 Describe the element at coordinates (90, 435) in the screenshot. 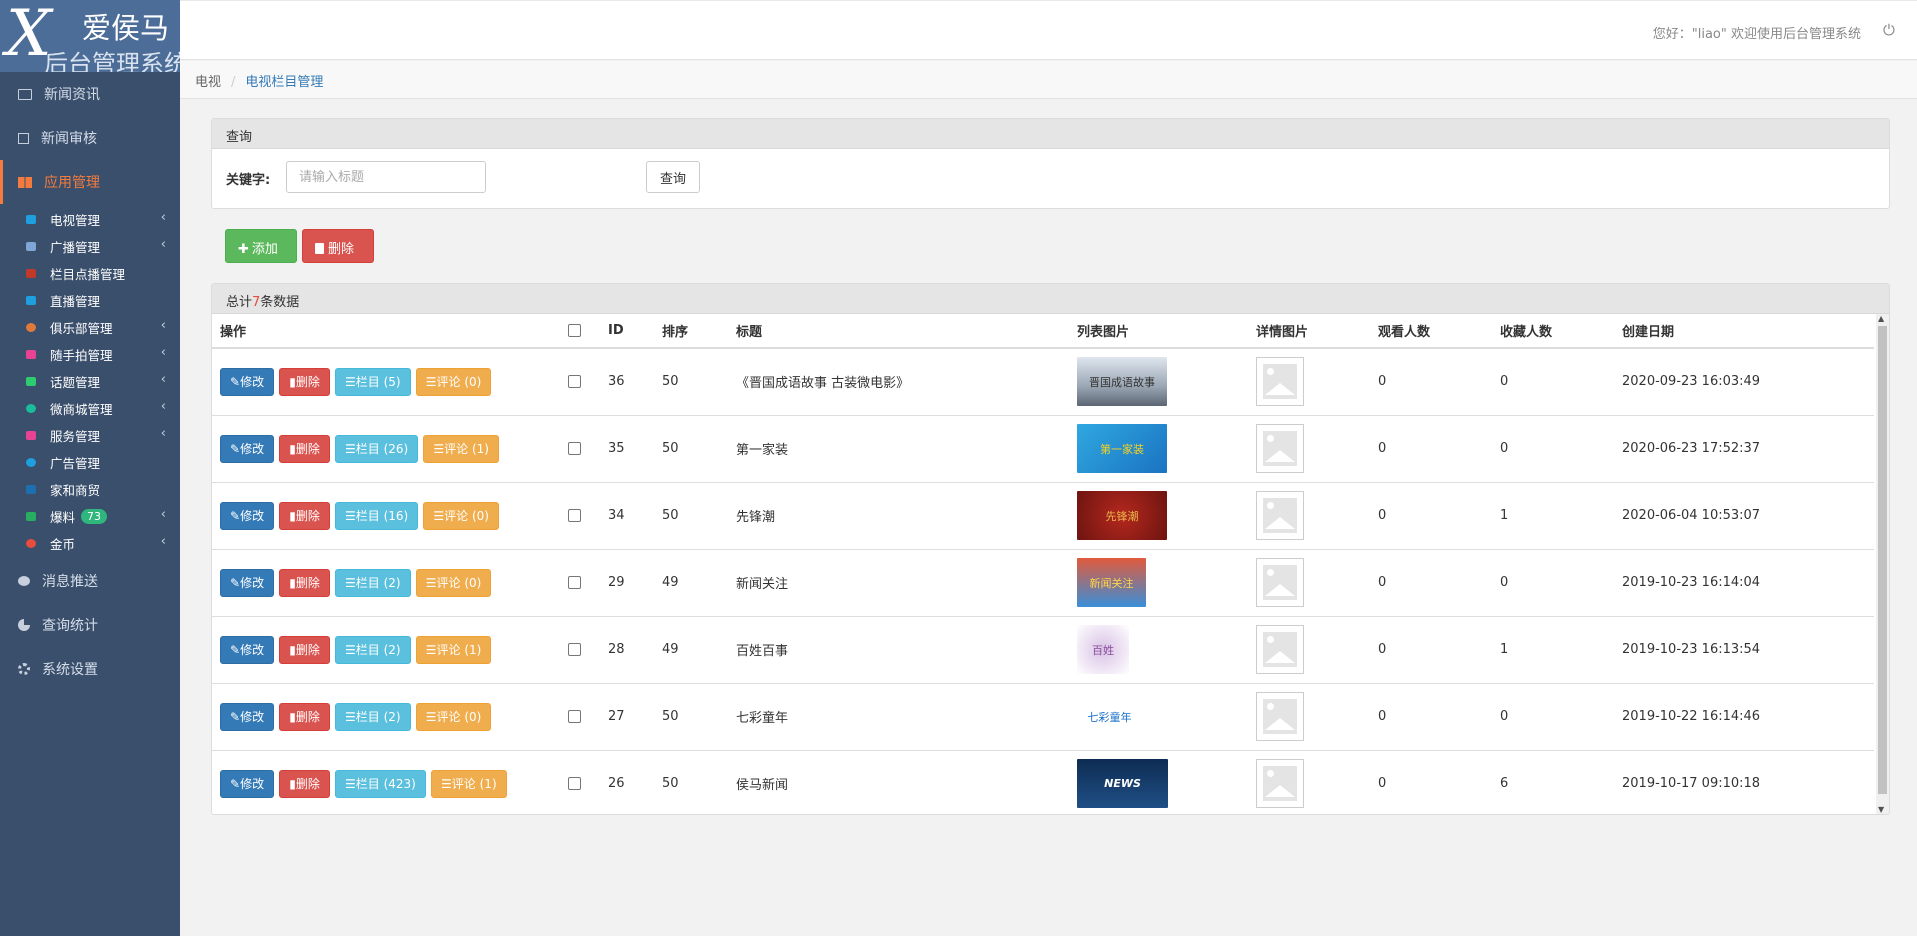

I see `sidebar-sub-service: 服务管理 ‹` at that location.